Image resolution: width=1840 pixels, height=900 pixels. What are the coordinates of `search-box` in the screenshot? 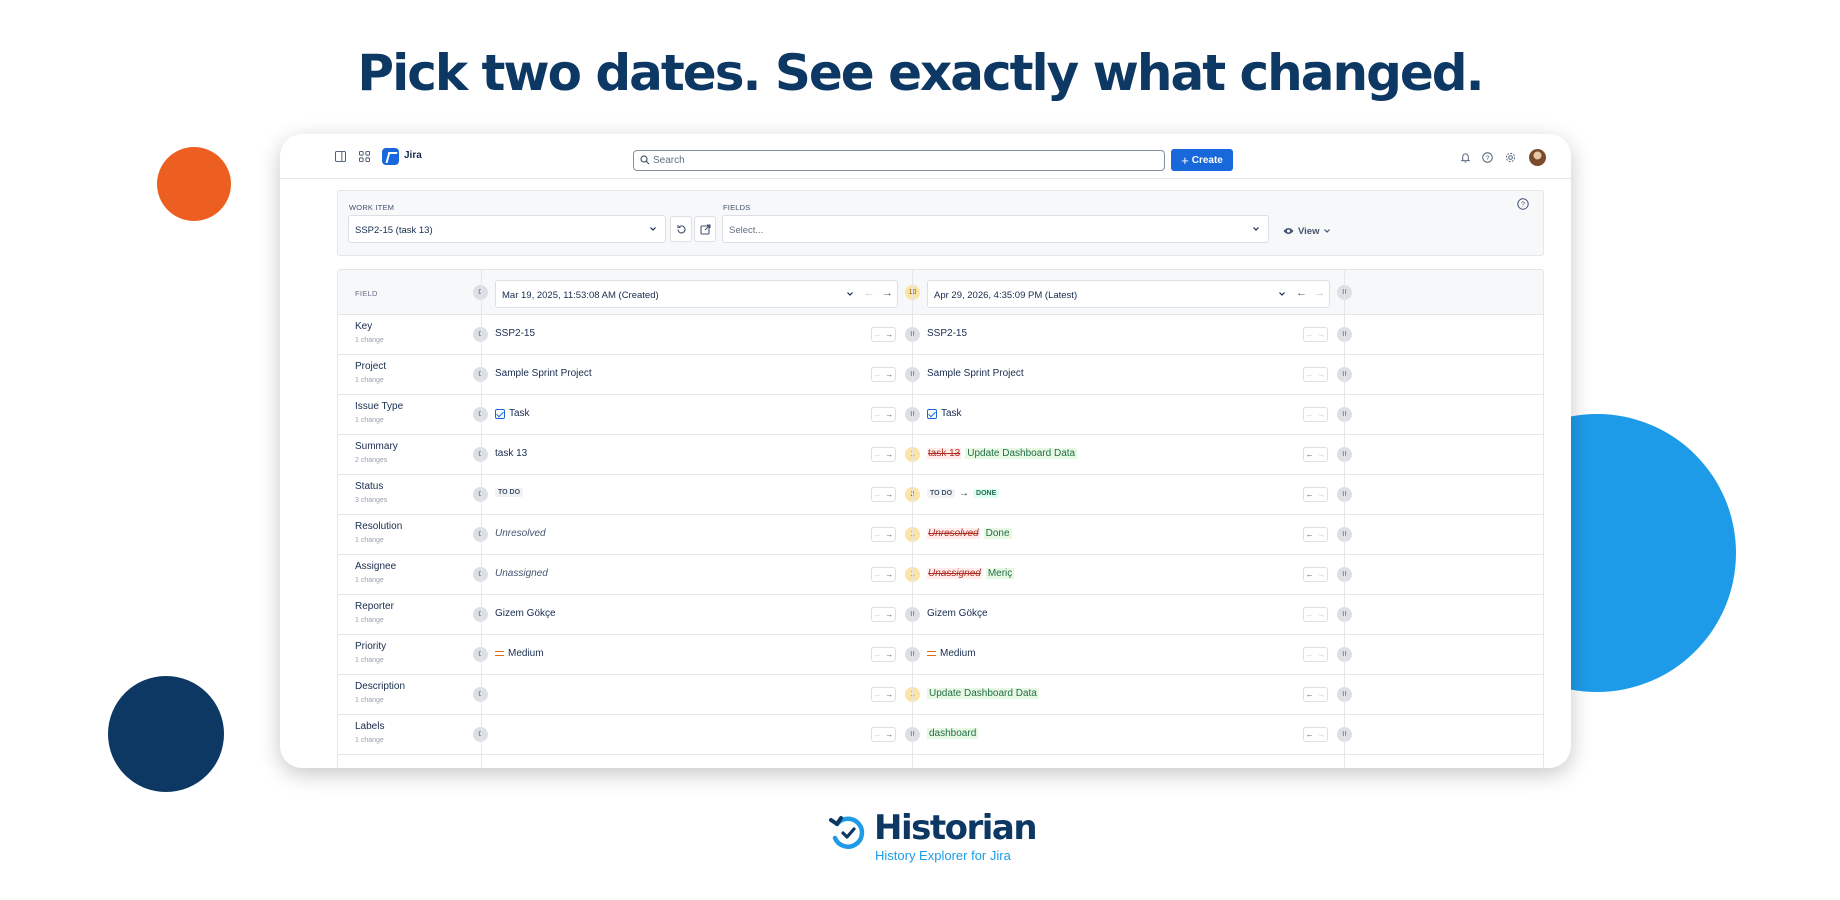 It's located at (899, 160).